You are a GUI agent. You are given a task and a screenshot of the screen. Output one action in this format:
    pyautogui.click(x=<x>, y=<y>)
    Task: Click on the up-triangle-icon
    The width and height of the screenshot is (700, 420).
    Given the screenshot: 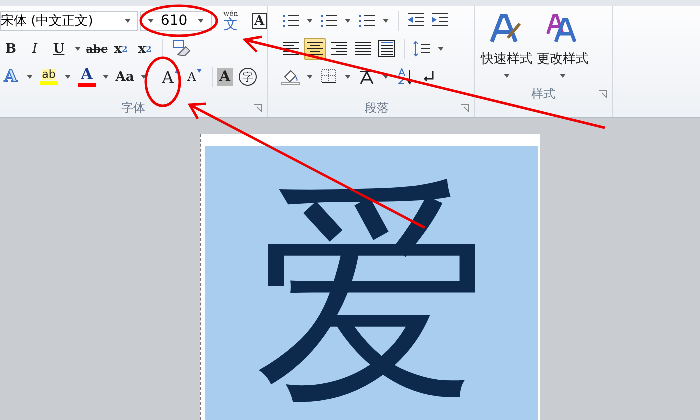 What is the action you would take?
    pyautogui.click(x=177, y=71)
    